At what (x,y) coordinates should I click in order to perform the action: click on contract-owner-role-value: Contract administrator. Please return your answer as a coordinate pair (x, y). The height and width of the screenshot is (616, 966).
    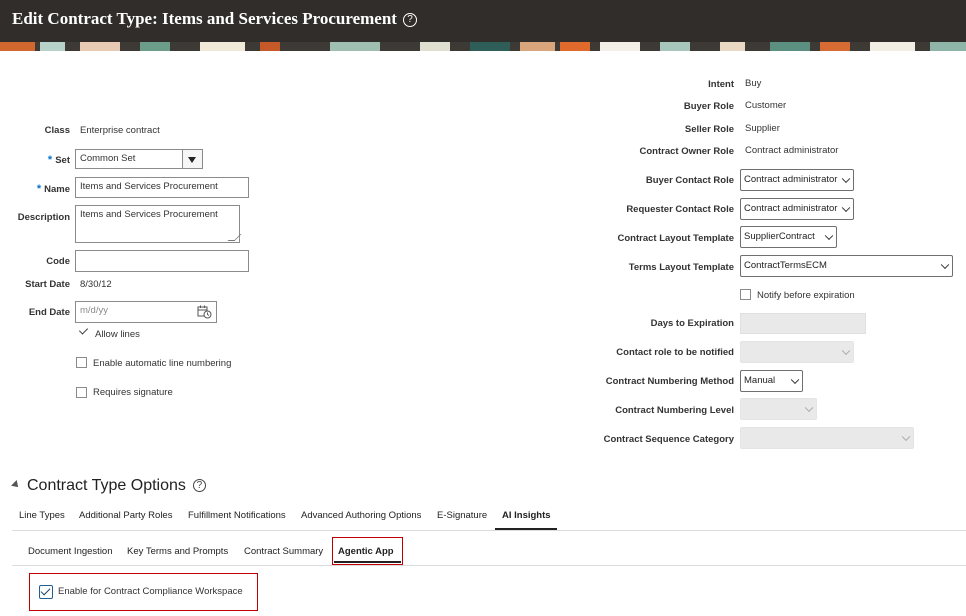
    Looking at the image, I should click on (792, 150).